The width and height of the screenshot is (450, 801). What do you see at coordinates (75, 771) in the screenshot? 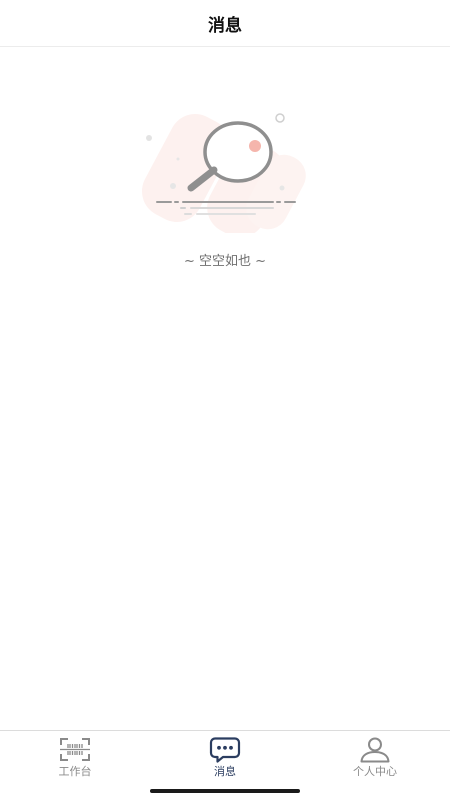
I see `tab-label: 工作台` at bounding box center [75, 771].